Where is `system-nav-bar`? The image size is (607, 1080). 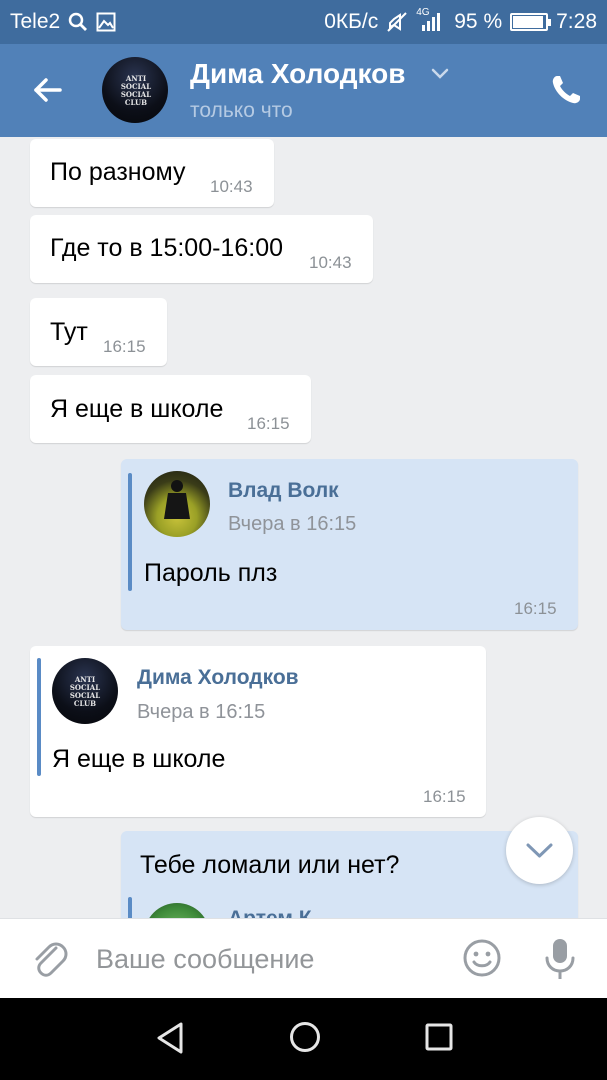 system-nav-bar is located at coordinates (303, 1039).